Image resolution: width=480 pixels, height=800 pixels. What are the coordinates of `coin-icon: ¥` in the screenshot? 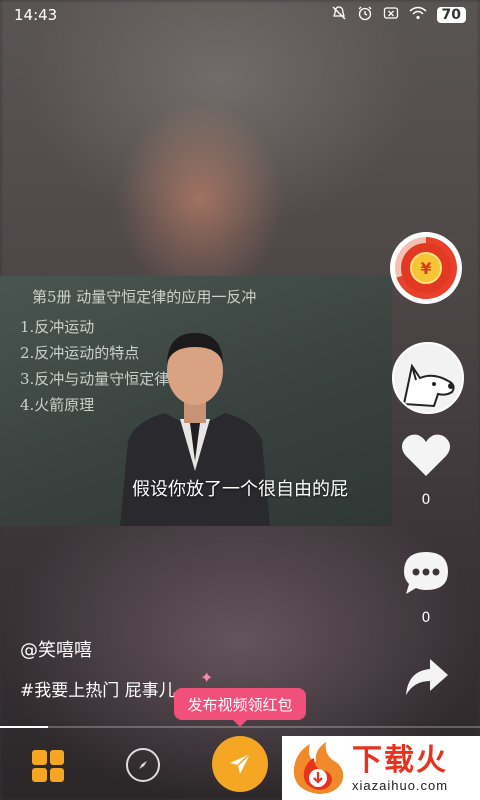 It's located at (426, 268).